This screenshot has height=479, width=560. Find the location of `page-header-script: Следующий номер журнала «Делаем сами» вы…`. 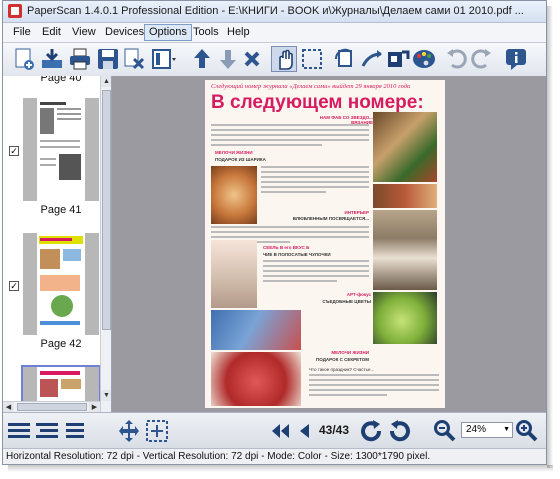

page-header-script: Следующий номер журнала «Делаем сами» вы… is located at coordinates (311, 86).